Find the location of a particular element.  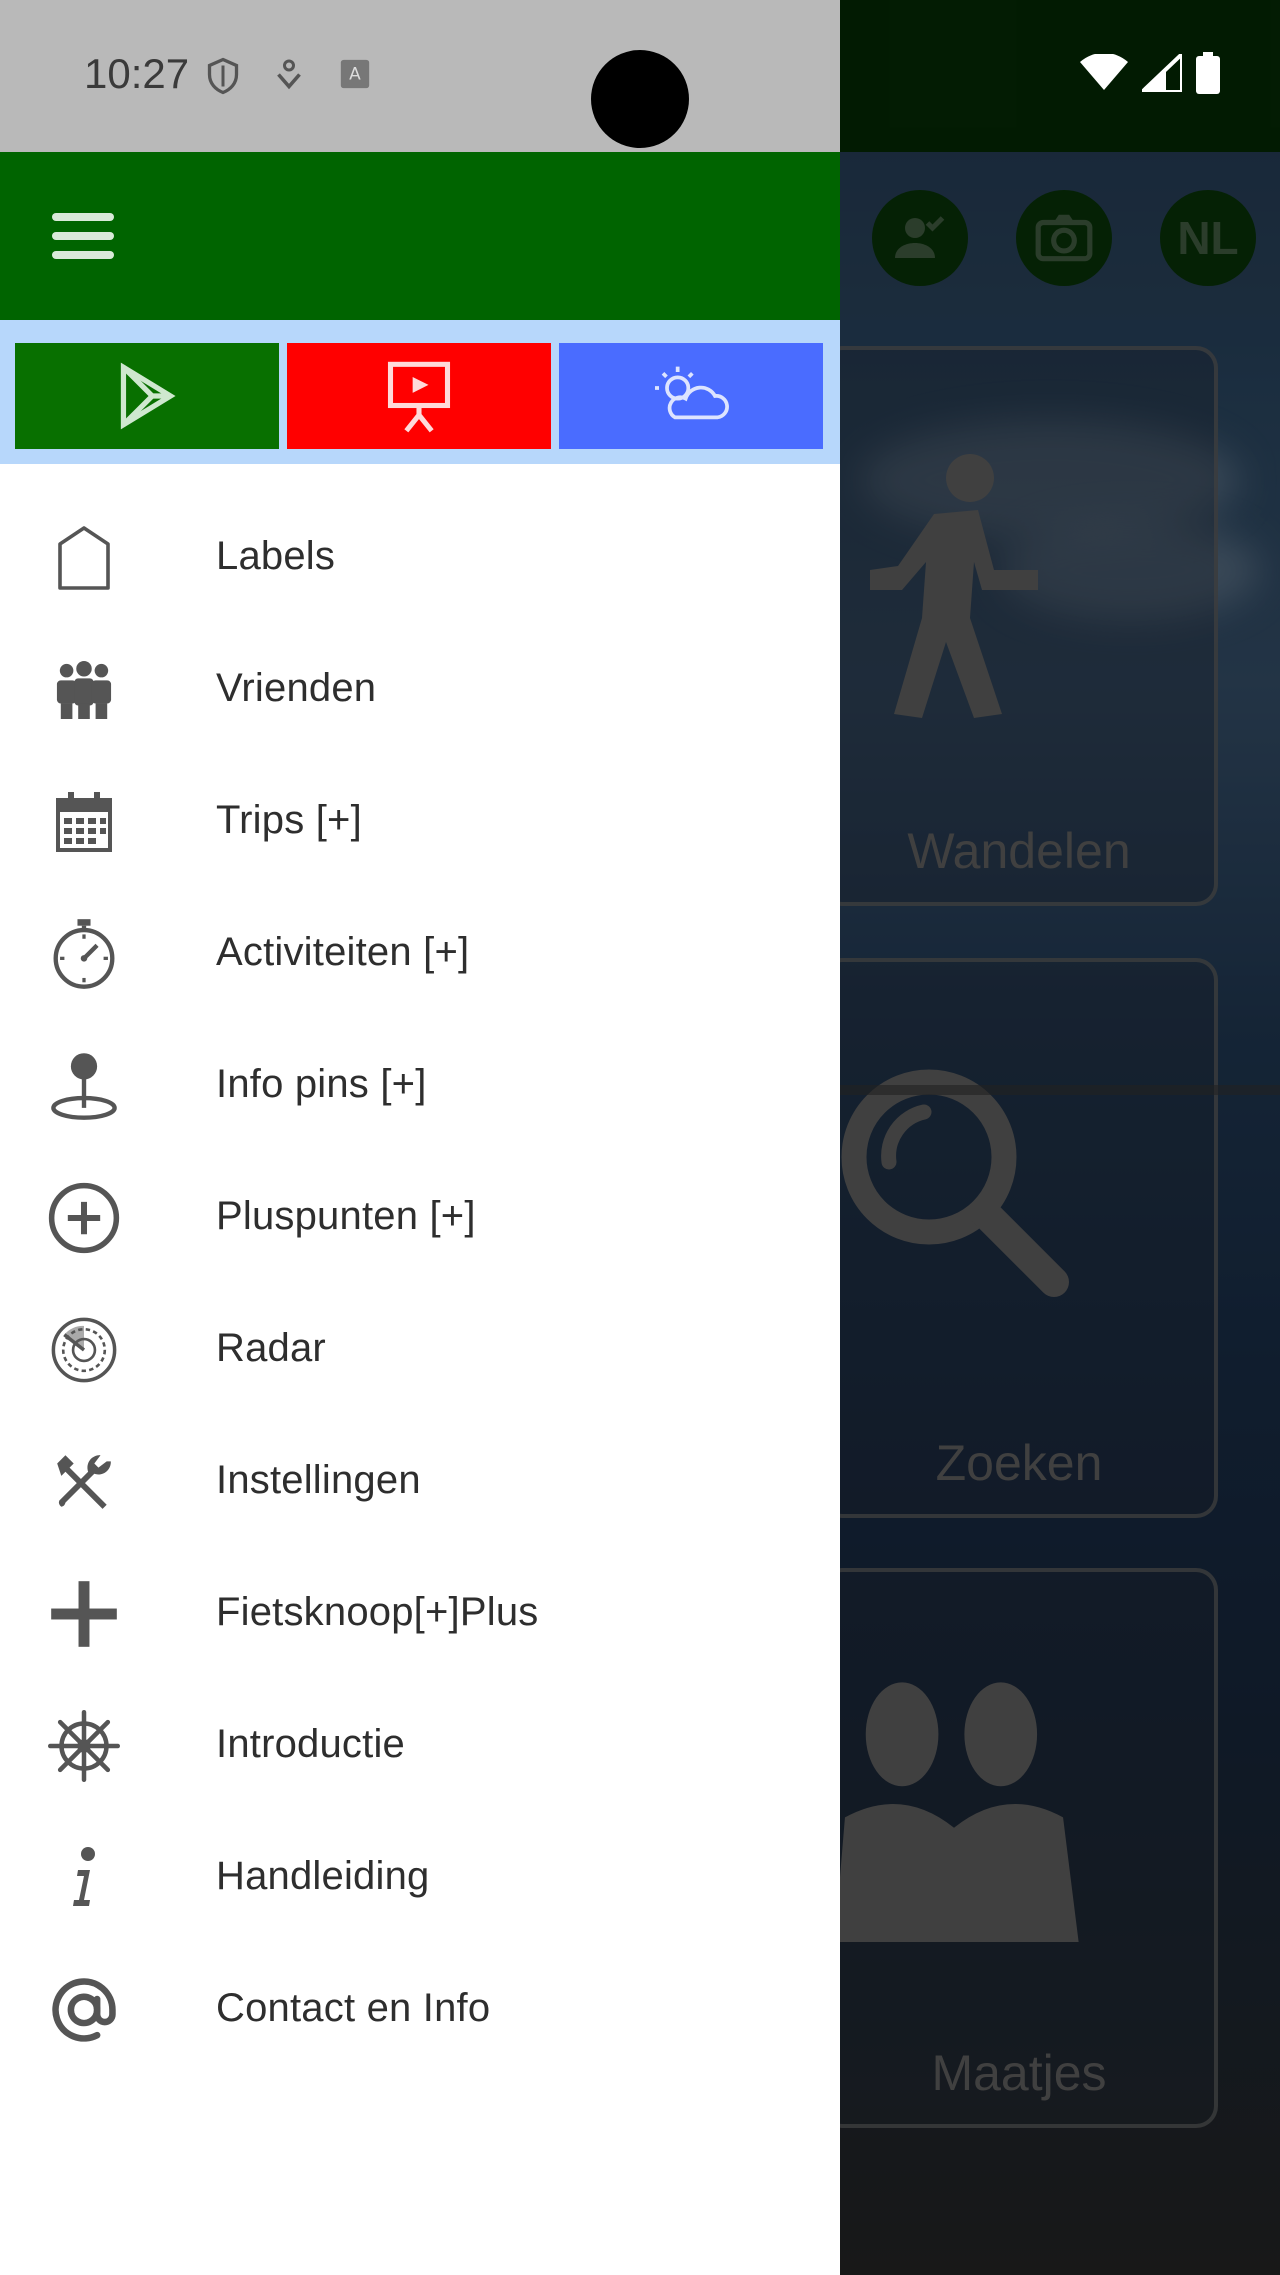

wifi-icon is located at coordinates (1104, 72).